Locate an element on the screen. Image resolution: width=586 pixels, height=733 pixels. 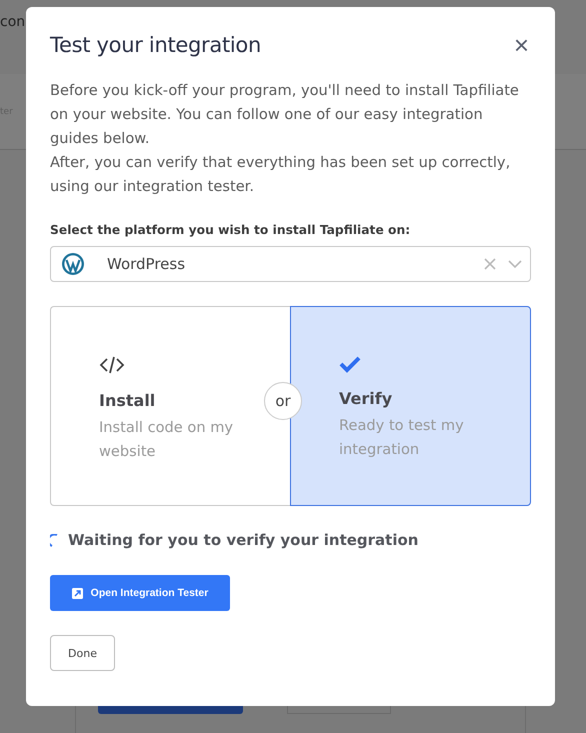
platform-label: Select the platform you wish to install Tapfiliate on: is located at coordinates (231, 230).